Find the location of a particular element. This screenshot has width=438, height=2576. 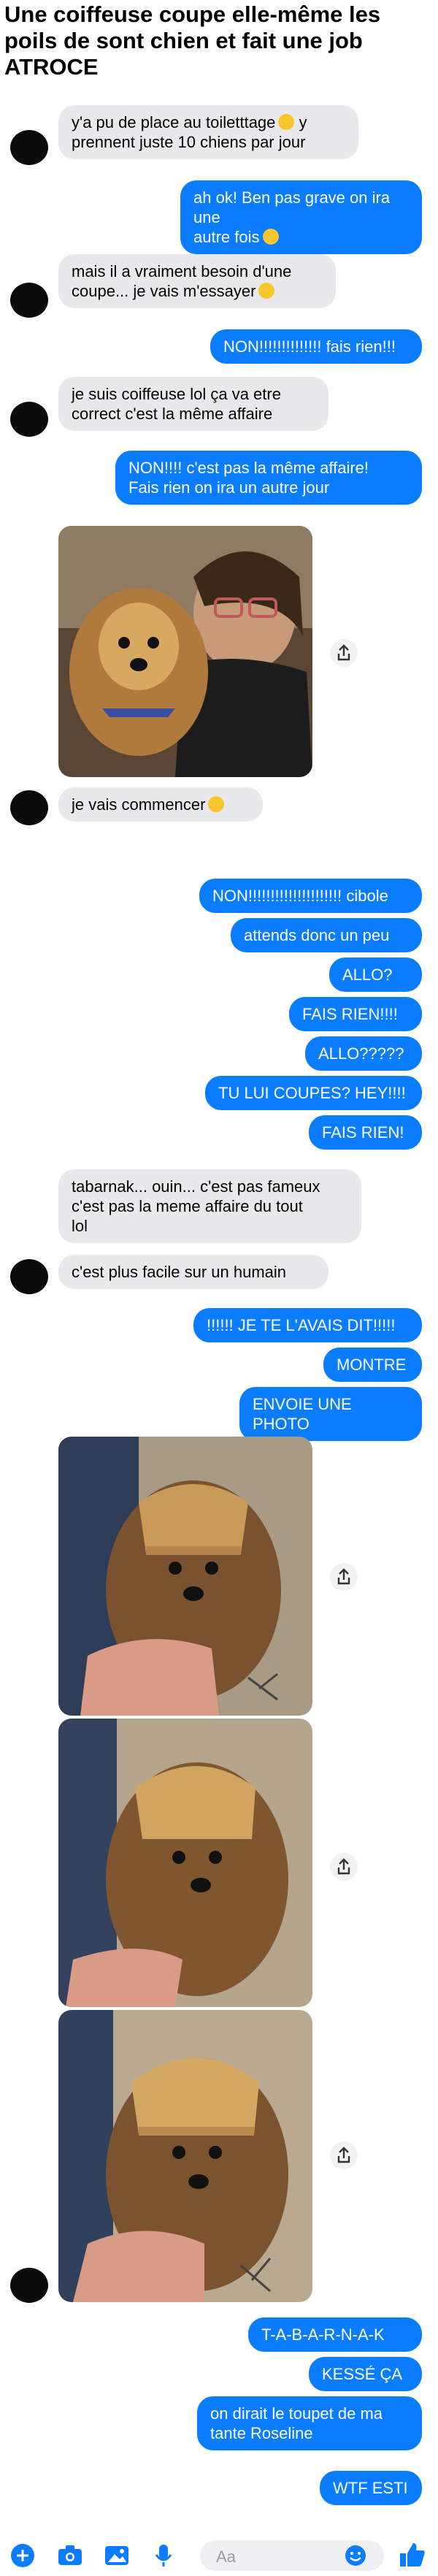

message-outgoing: FAIS RIEN! is located at coordinates (365, 1132).